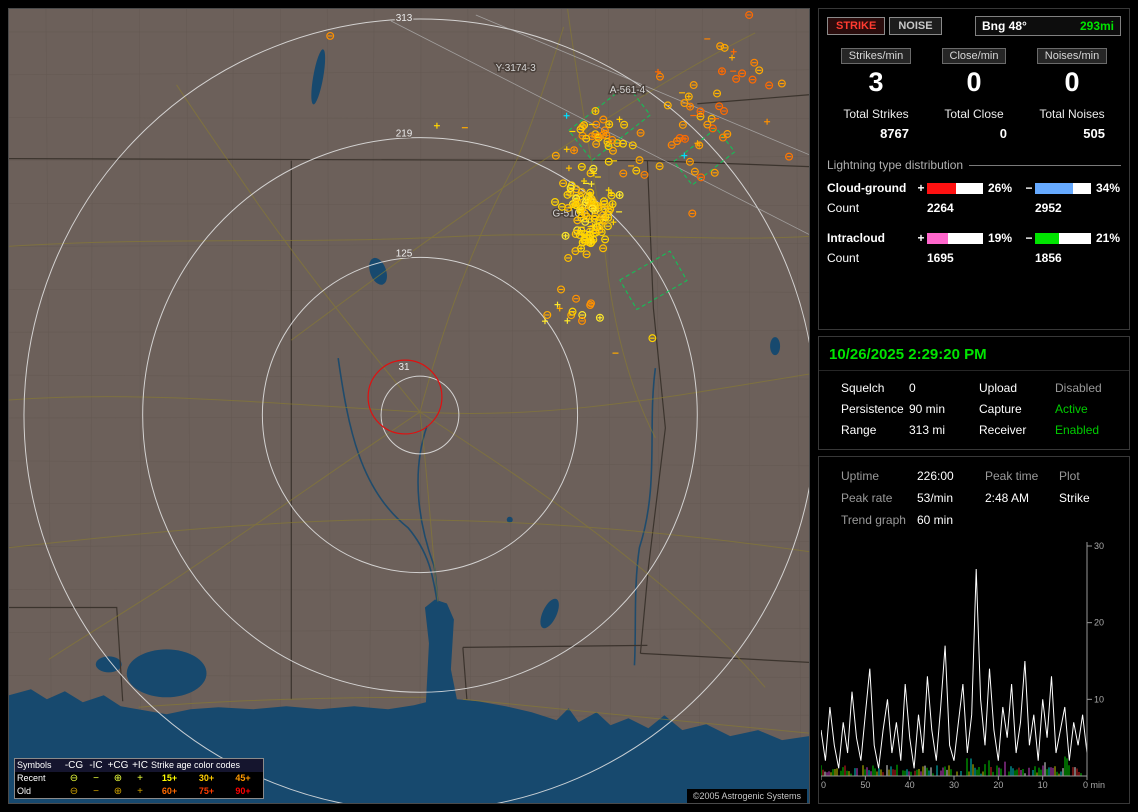 Image resolution: width=1138 pixels, height=812 pixels. Describe the element at coordinates (96, 765) in the screenshot. I see `legend-col-nic: -IC` at that location.